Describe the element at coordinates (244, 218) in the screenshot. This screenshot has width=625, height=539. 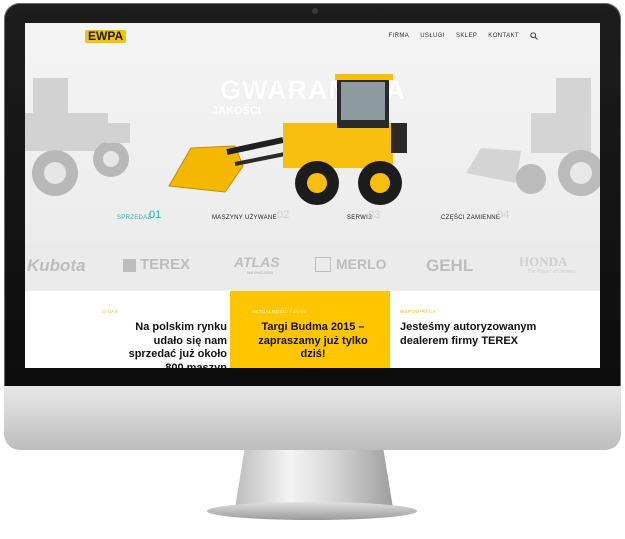
I see `tab-maszyny-uzywane: MASZYNY UŻYWANE` at that location.